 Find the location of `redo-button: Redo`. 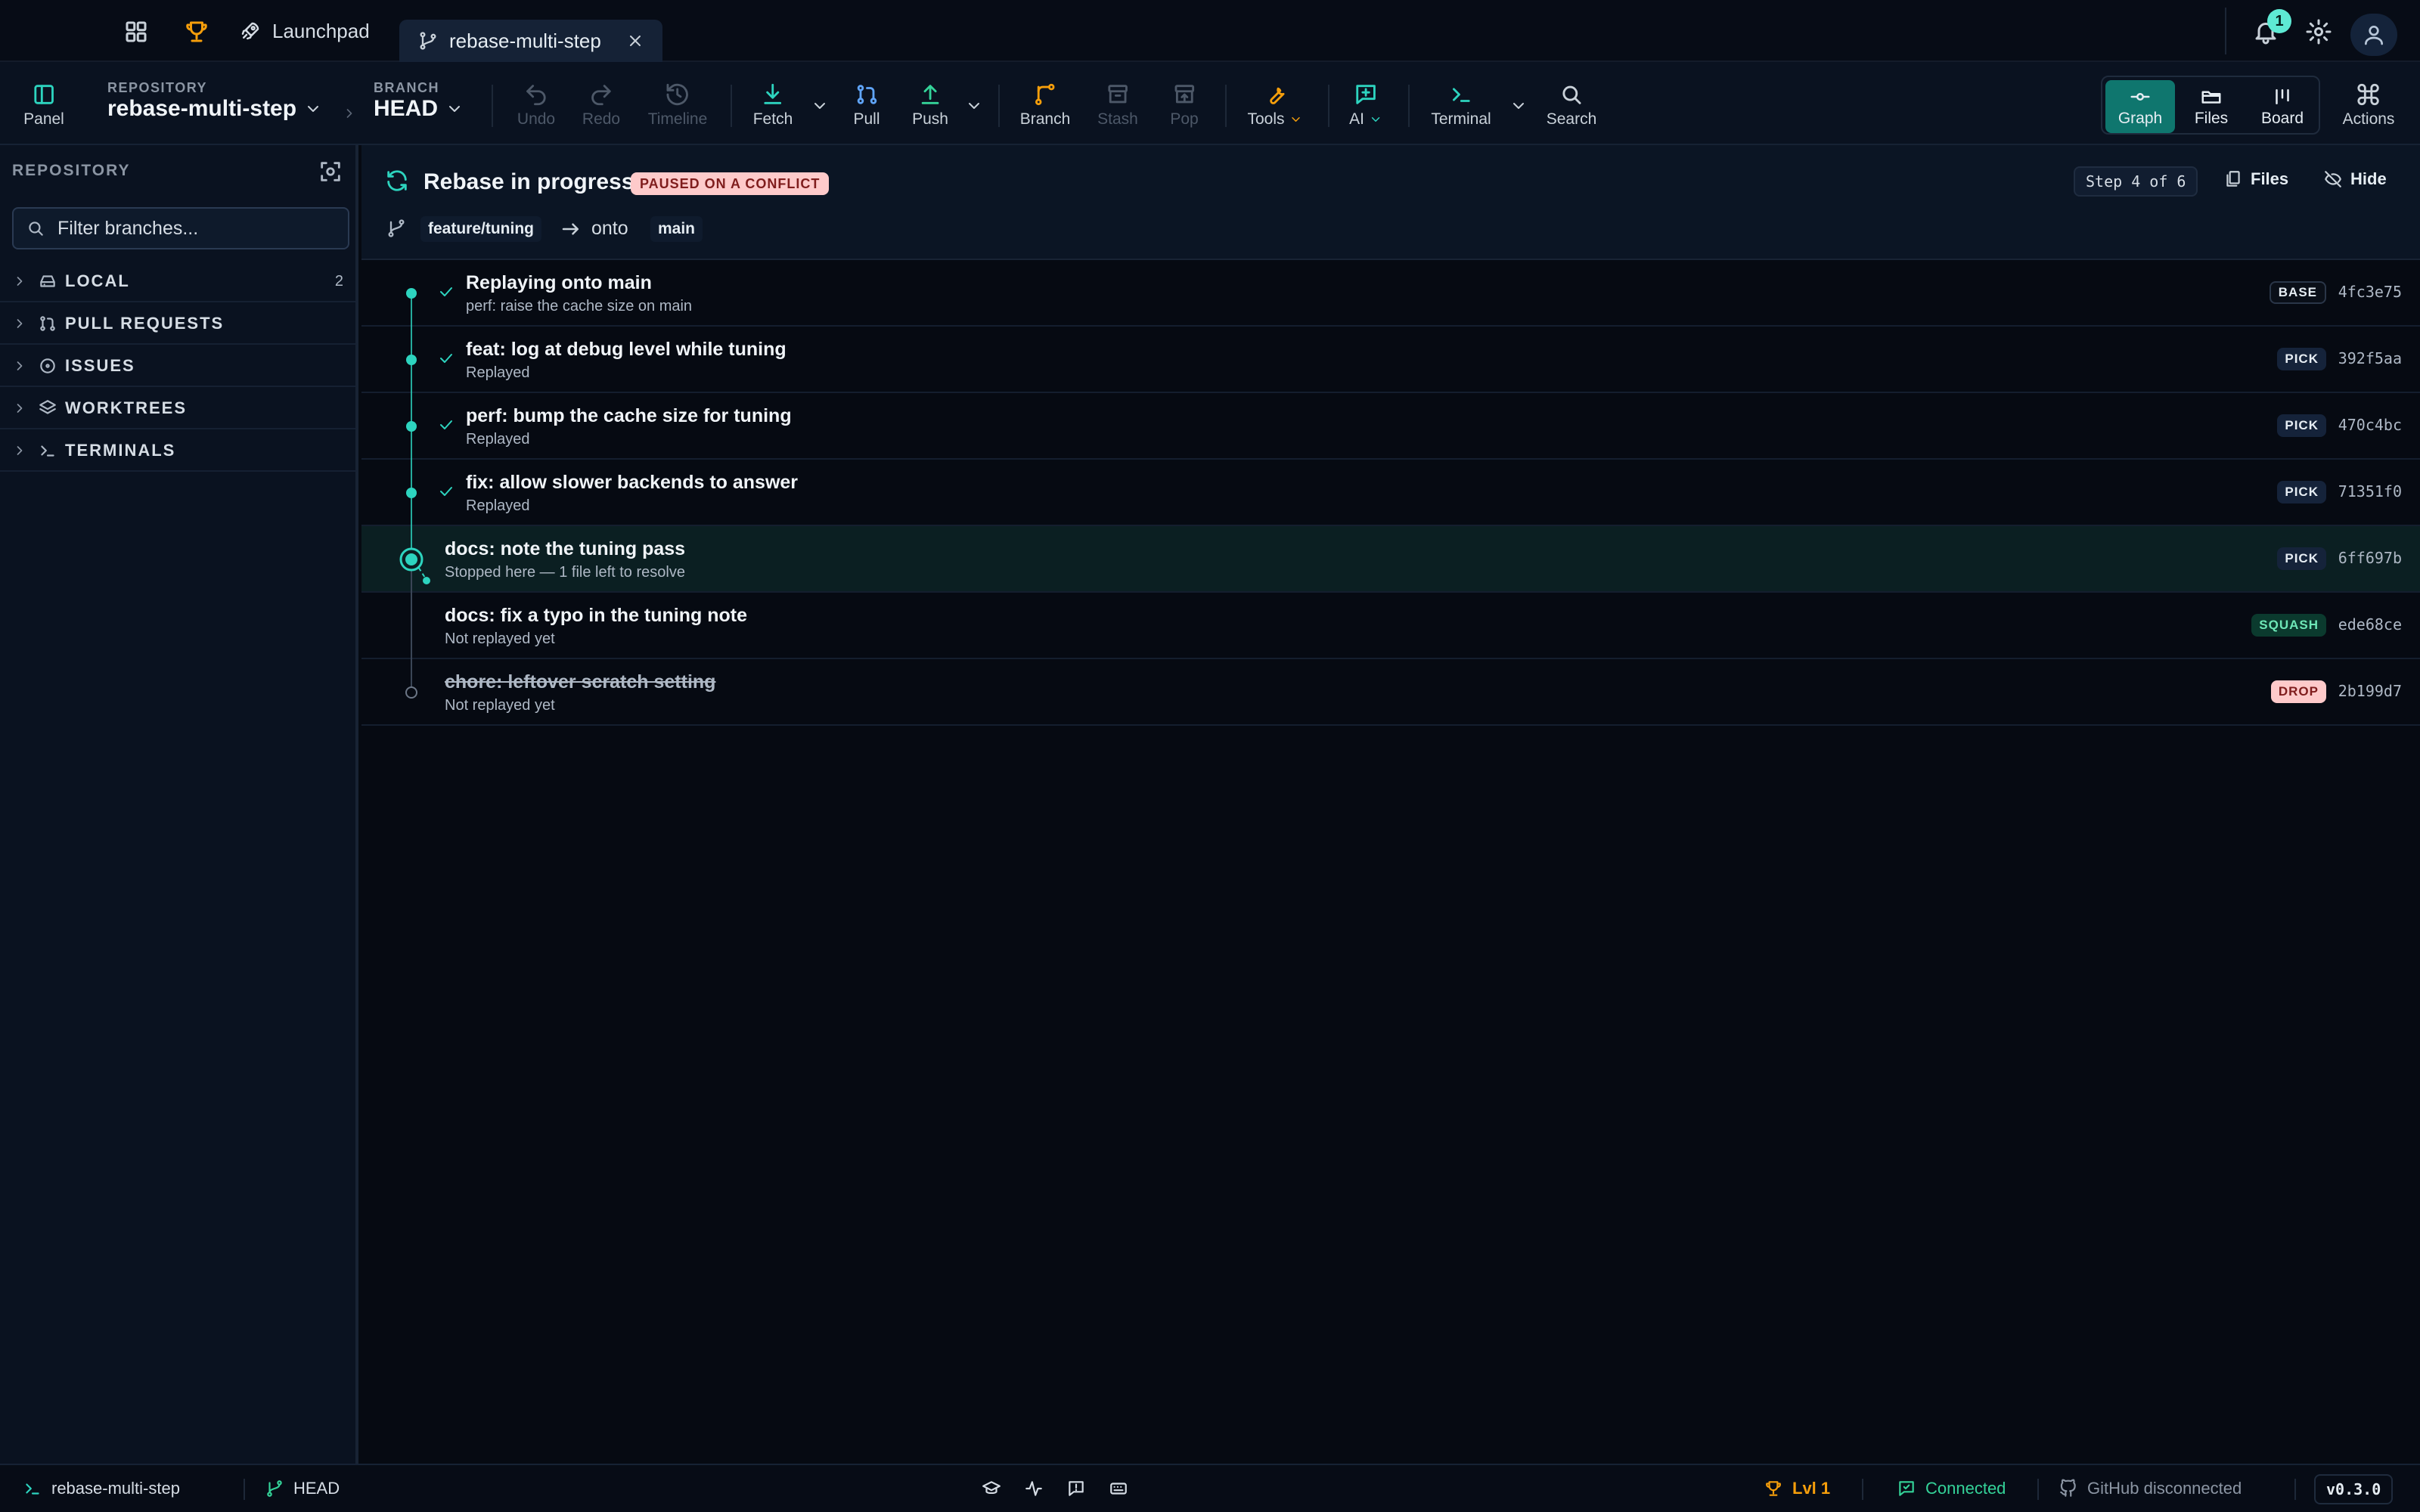

redo-button: Redo is located at coordinates (601, 105).